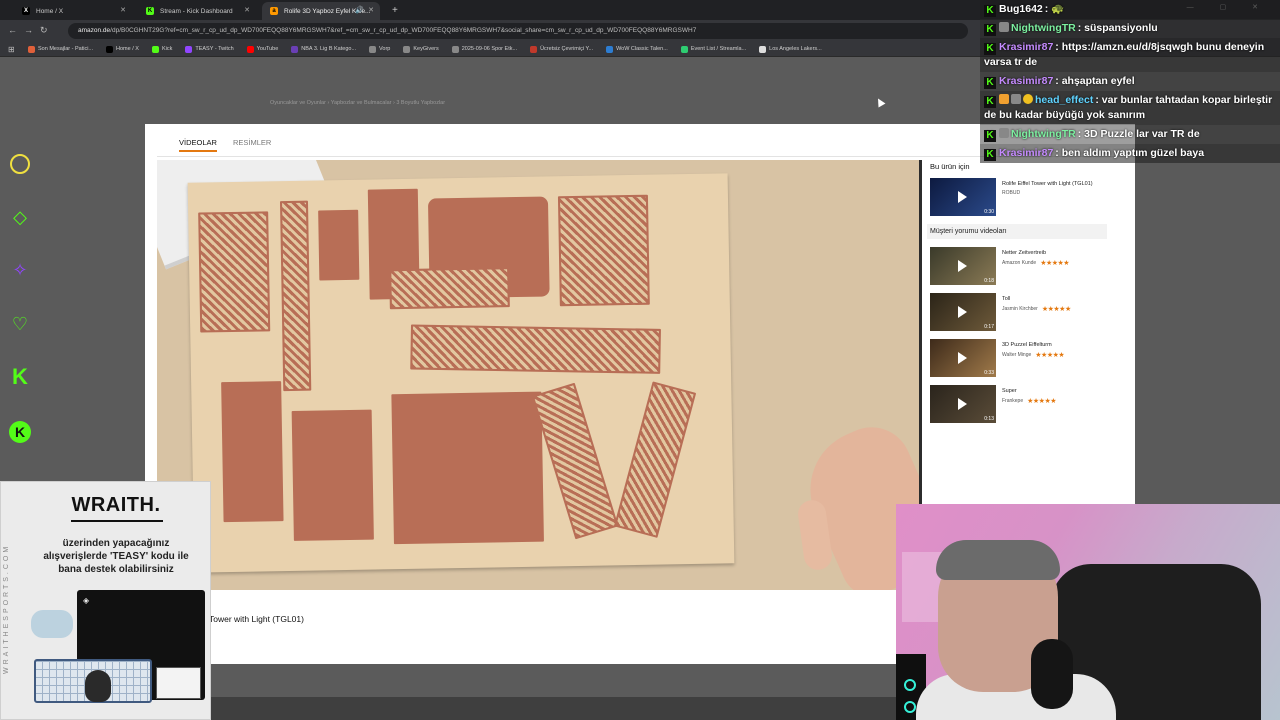  I want to click on user-badge-icon, so click(1016, 99).